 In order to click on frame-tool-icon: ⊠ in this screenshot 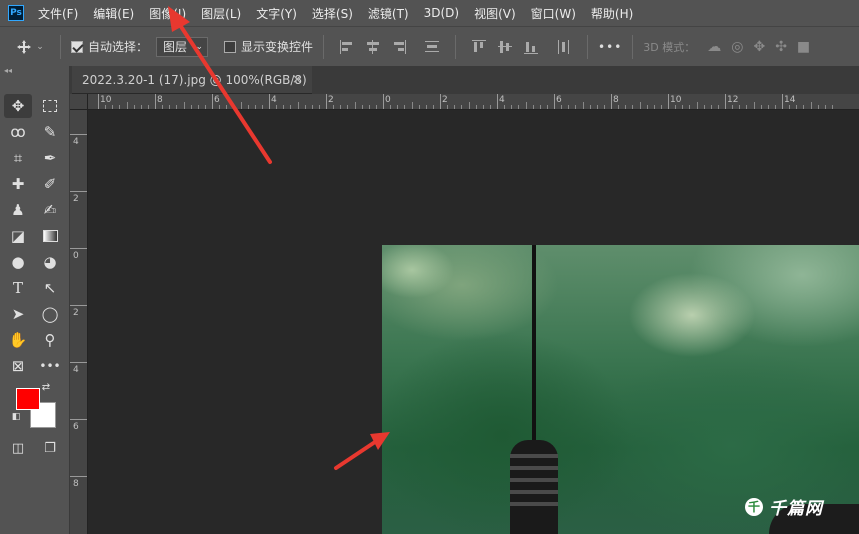, I will do `click(18, 366)`.